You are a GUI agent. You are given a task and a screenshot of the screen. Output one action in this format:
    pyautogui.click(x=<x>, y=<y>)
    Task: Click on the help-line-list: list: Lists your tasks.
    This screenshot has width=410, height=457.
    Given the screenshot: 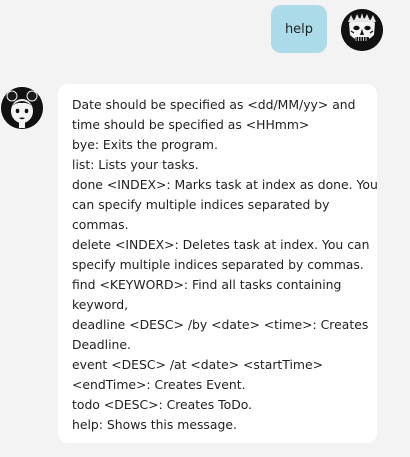 What is the action you would take?
    pyautogui.click(x=135, y=164)
    